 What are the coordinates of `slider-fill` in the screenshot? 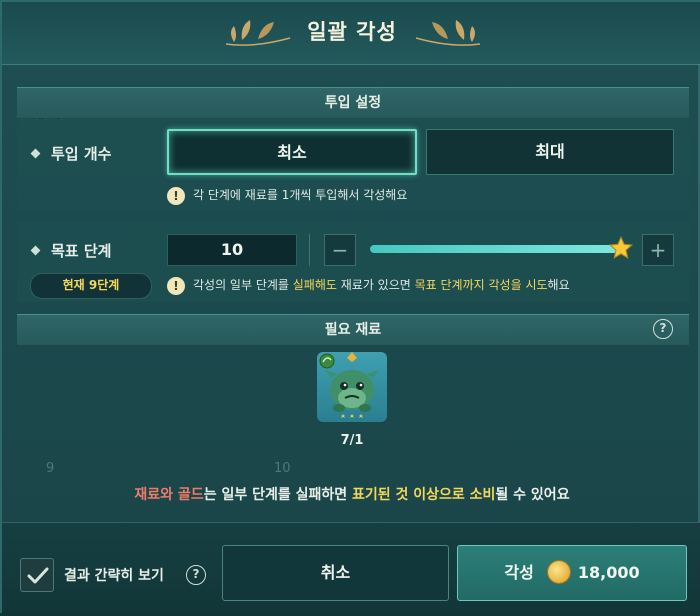 It's located at (496, 249).